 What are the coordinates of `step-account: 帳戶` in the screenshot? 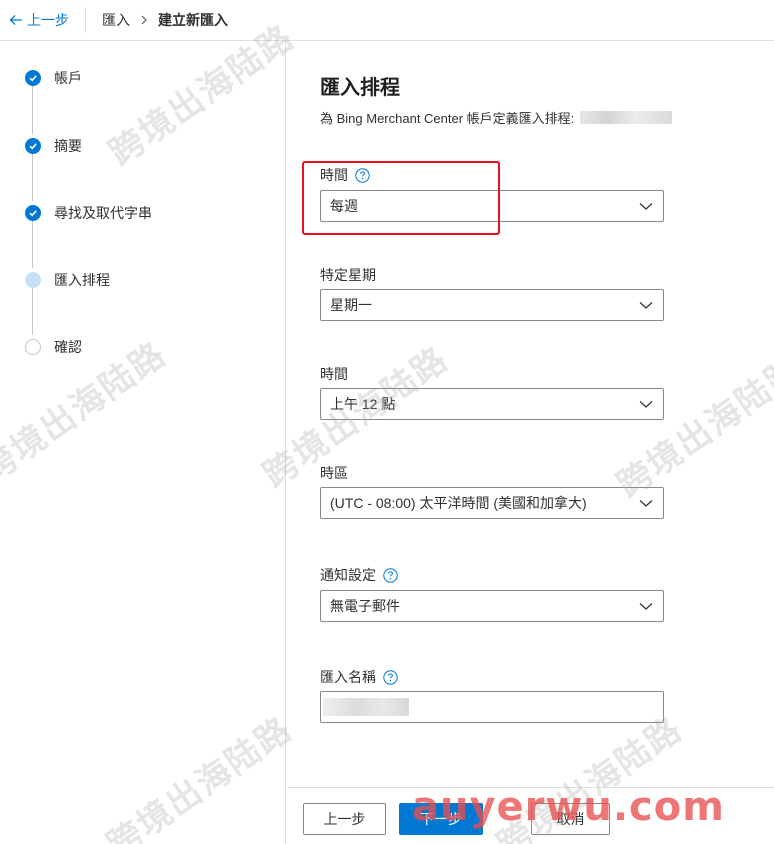 It's located at (53, 78).